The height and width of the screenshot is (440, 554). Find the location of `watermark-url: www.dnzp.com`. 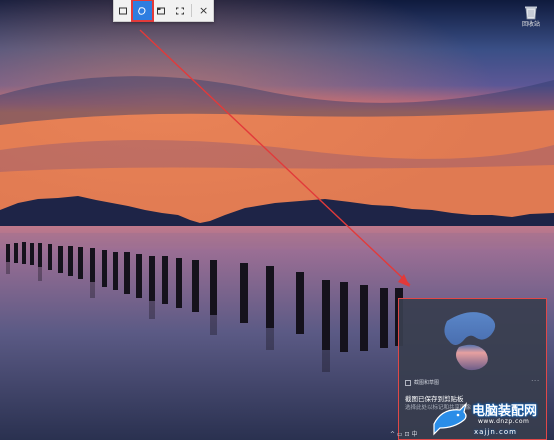

watermark-url: www.dnzp.com is located at coordinates (504, 421).